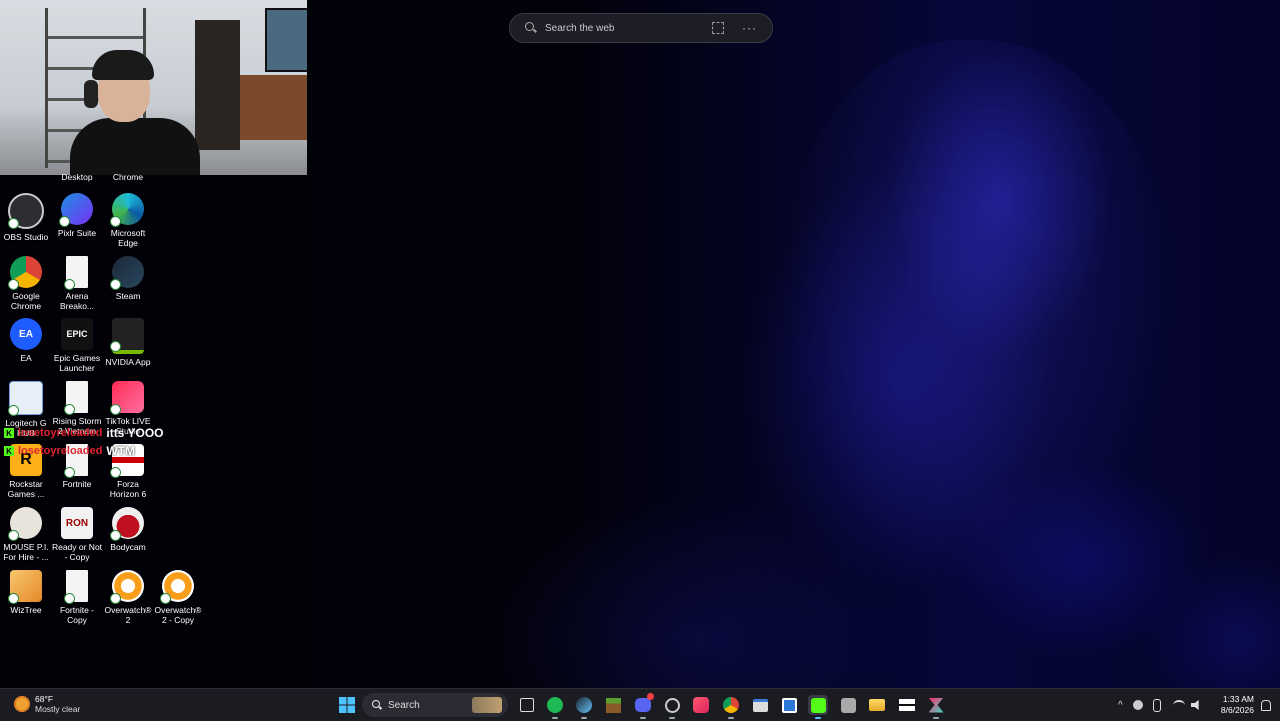 The image size is (1280, 721). I want to click on chrome-icon, so click(731, 705).